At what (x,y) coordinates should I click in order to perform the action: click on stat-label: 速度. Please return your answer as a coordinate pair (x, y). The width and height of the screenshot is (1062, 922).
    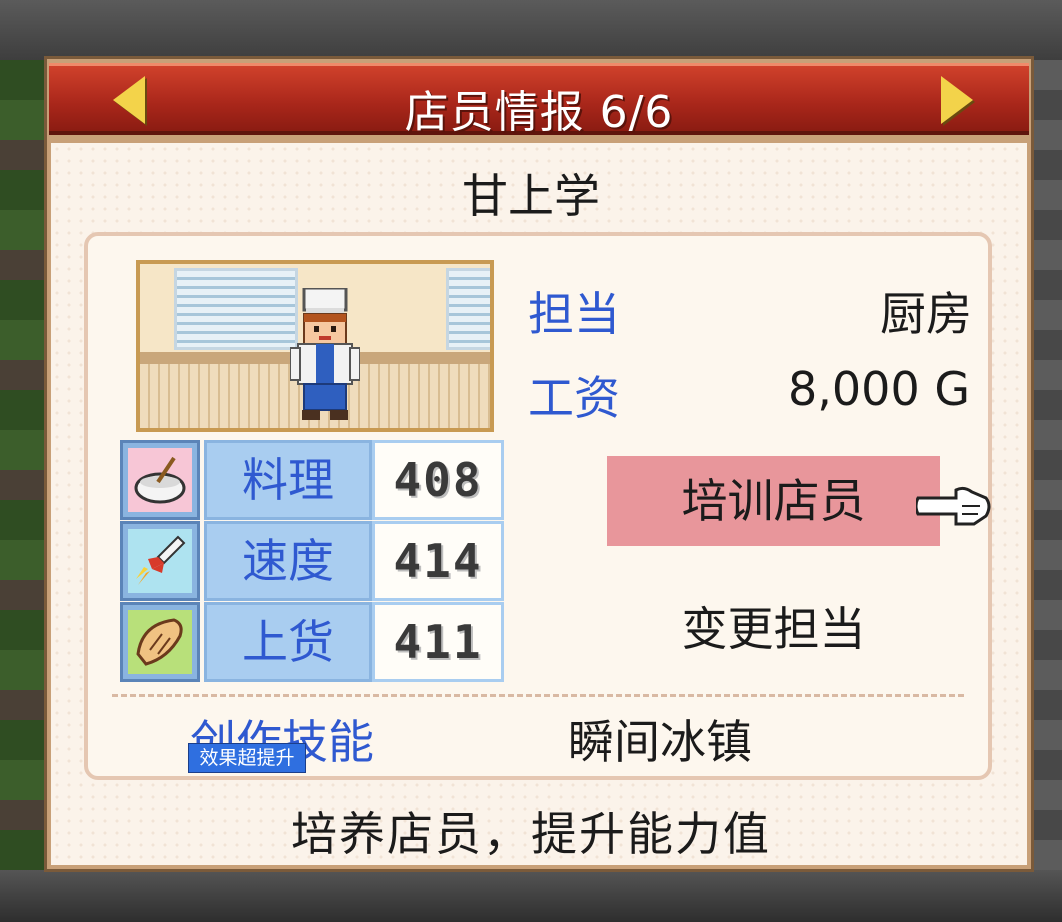
    Looking at the image, I should click on (288, 561).